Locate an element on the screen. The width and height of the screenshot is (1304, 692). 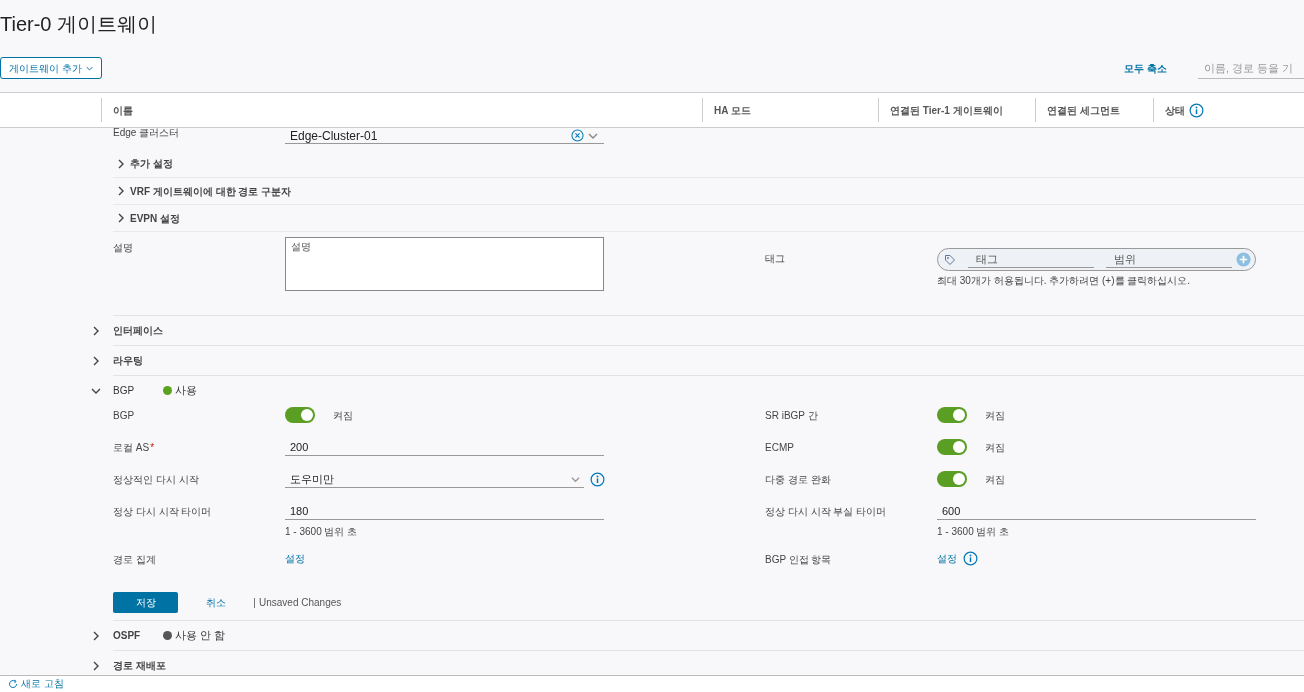
field-label: Edge 클러스터 is located at coordinates (147, 133).